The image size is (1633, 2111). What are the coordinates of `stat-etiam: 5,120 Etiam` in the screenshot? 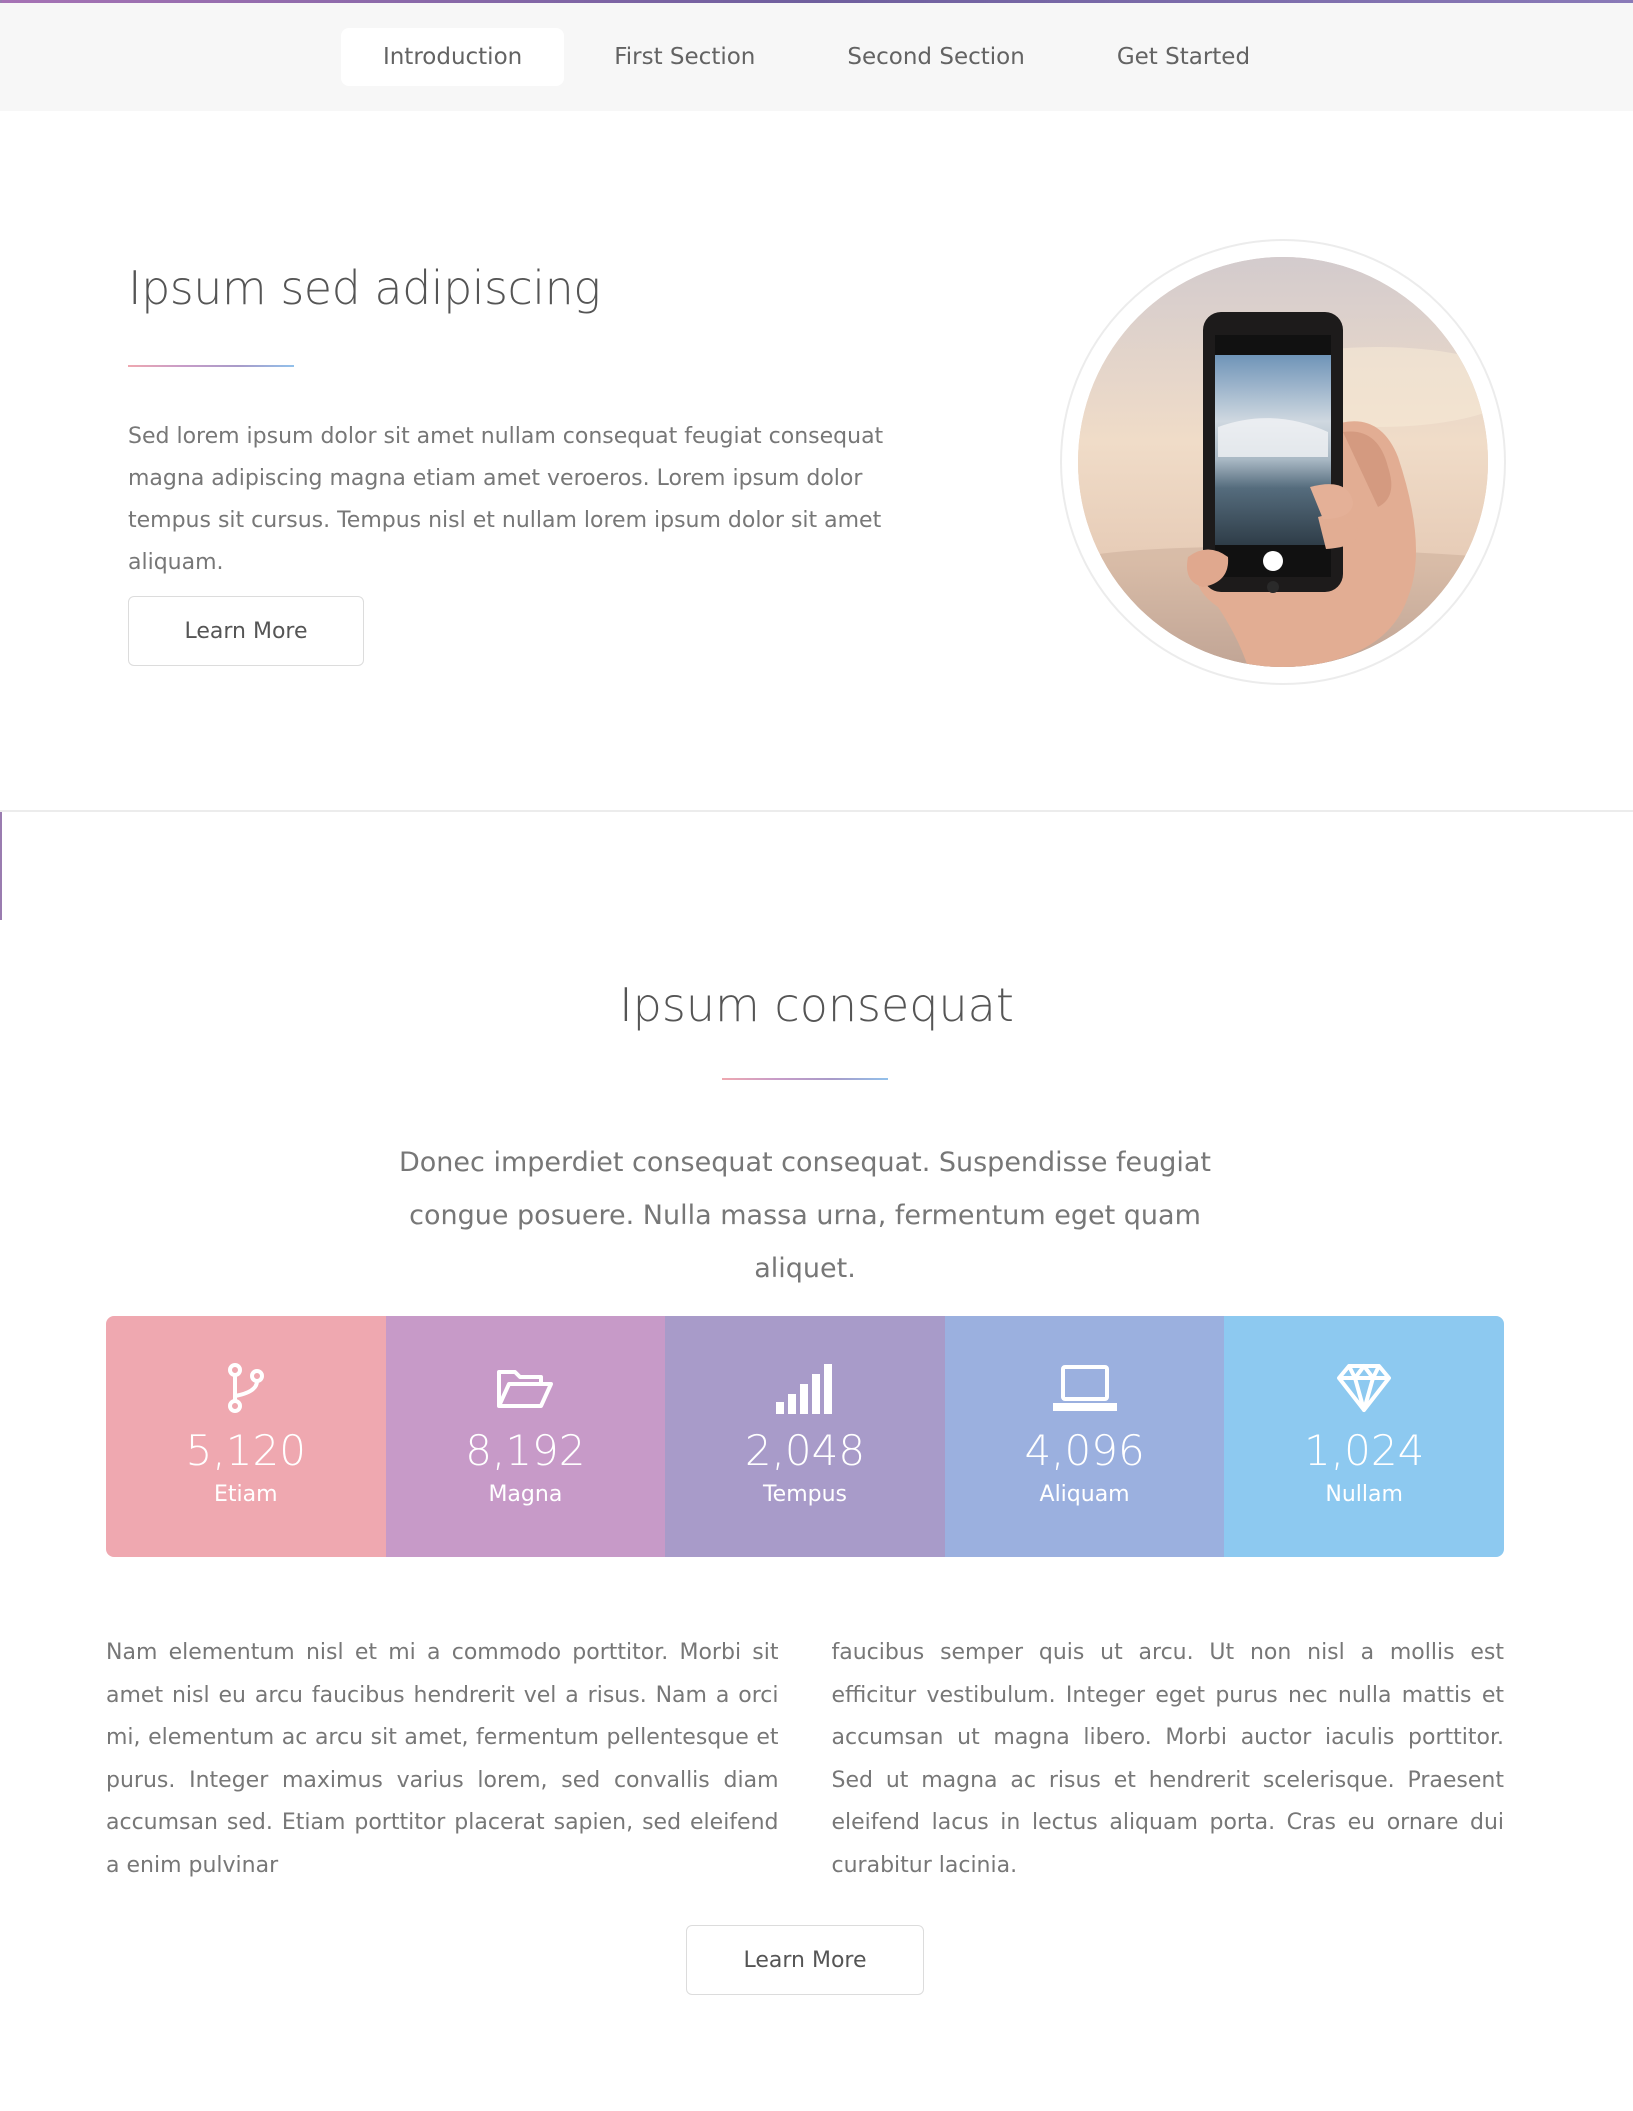 It's located at (246, 1436).